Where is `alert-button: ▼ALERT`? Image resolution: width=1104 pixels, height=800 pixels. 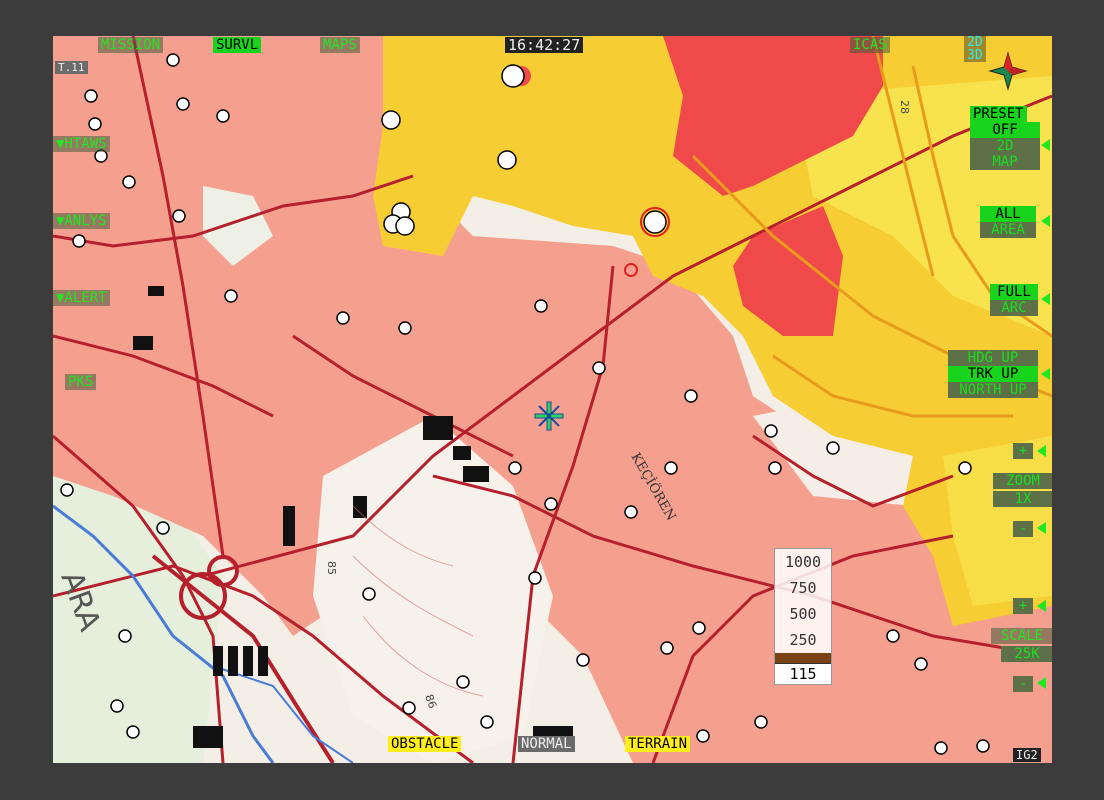
alert-button: ▼ALERT is located at coordinates (81, 298).